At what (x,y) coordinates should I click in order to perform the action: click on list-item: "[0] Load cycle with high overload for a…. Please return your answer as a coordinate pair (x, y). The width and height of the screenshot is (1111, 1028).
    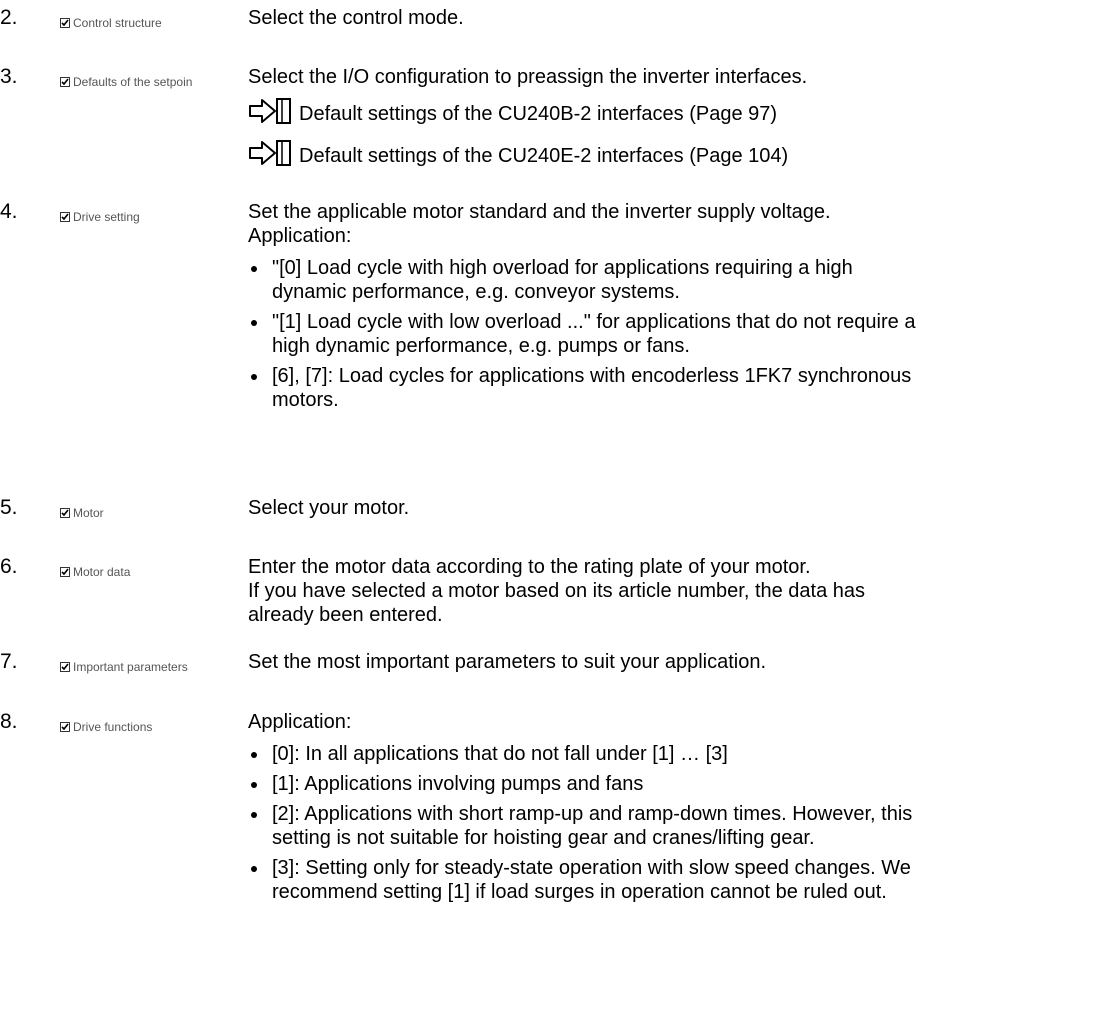
    Looking at the image, I should click on (590, 280).